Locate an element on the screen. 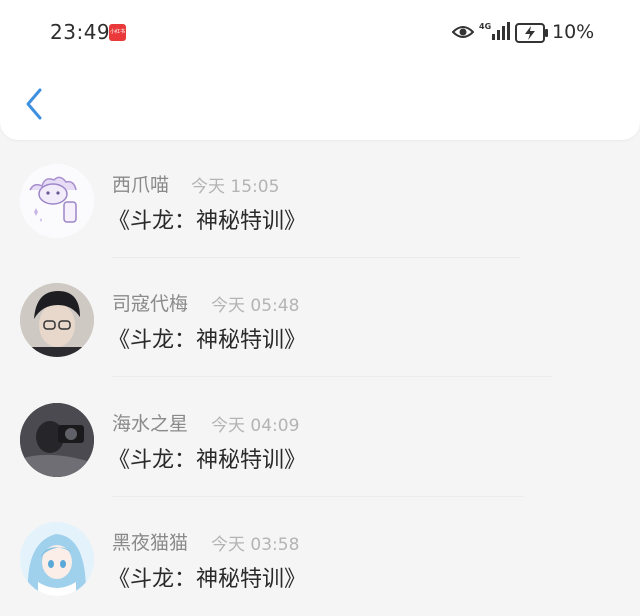 The width and height of the screenshot is (640, 616). battery-level: 10% is located at coordinates (573, 32).